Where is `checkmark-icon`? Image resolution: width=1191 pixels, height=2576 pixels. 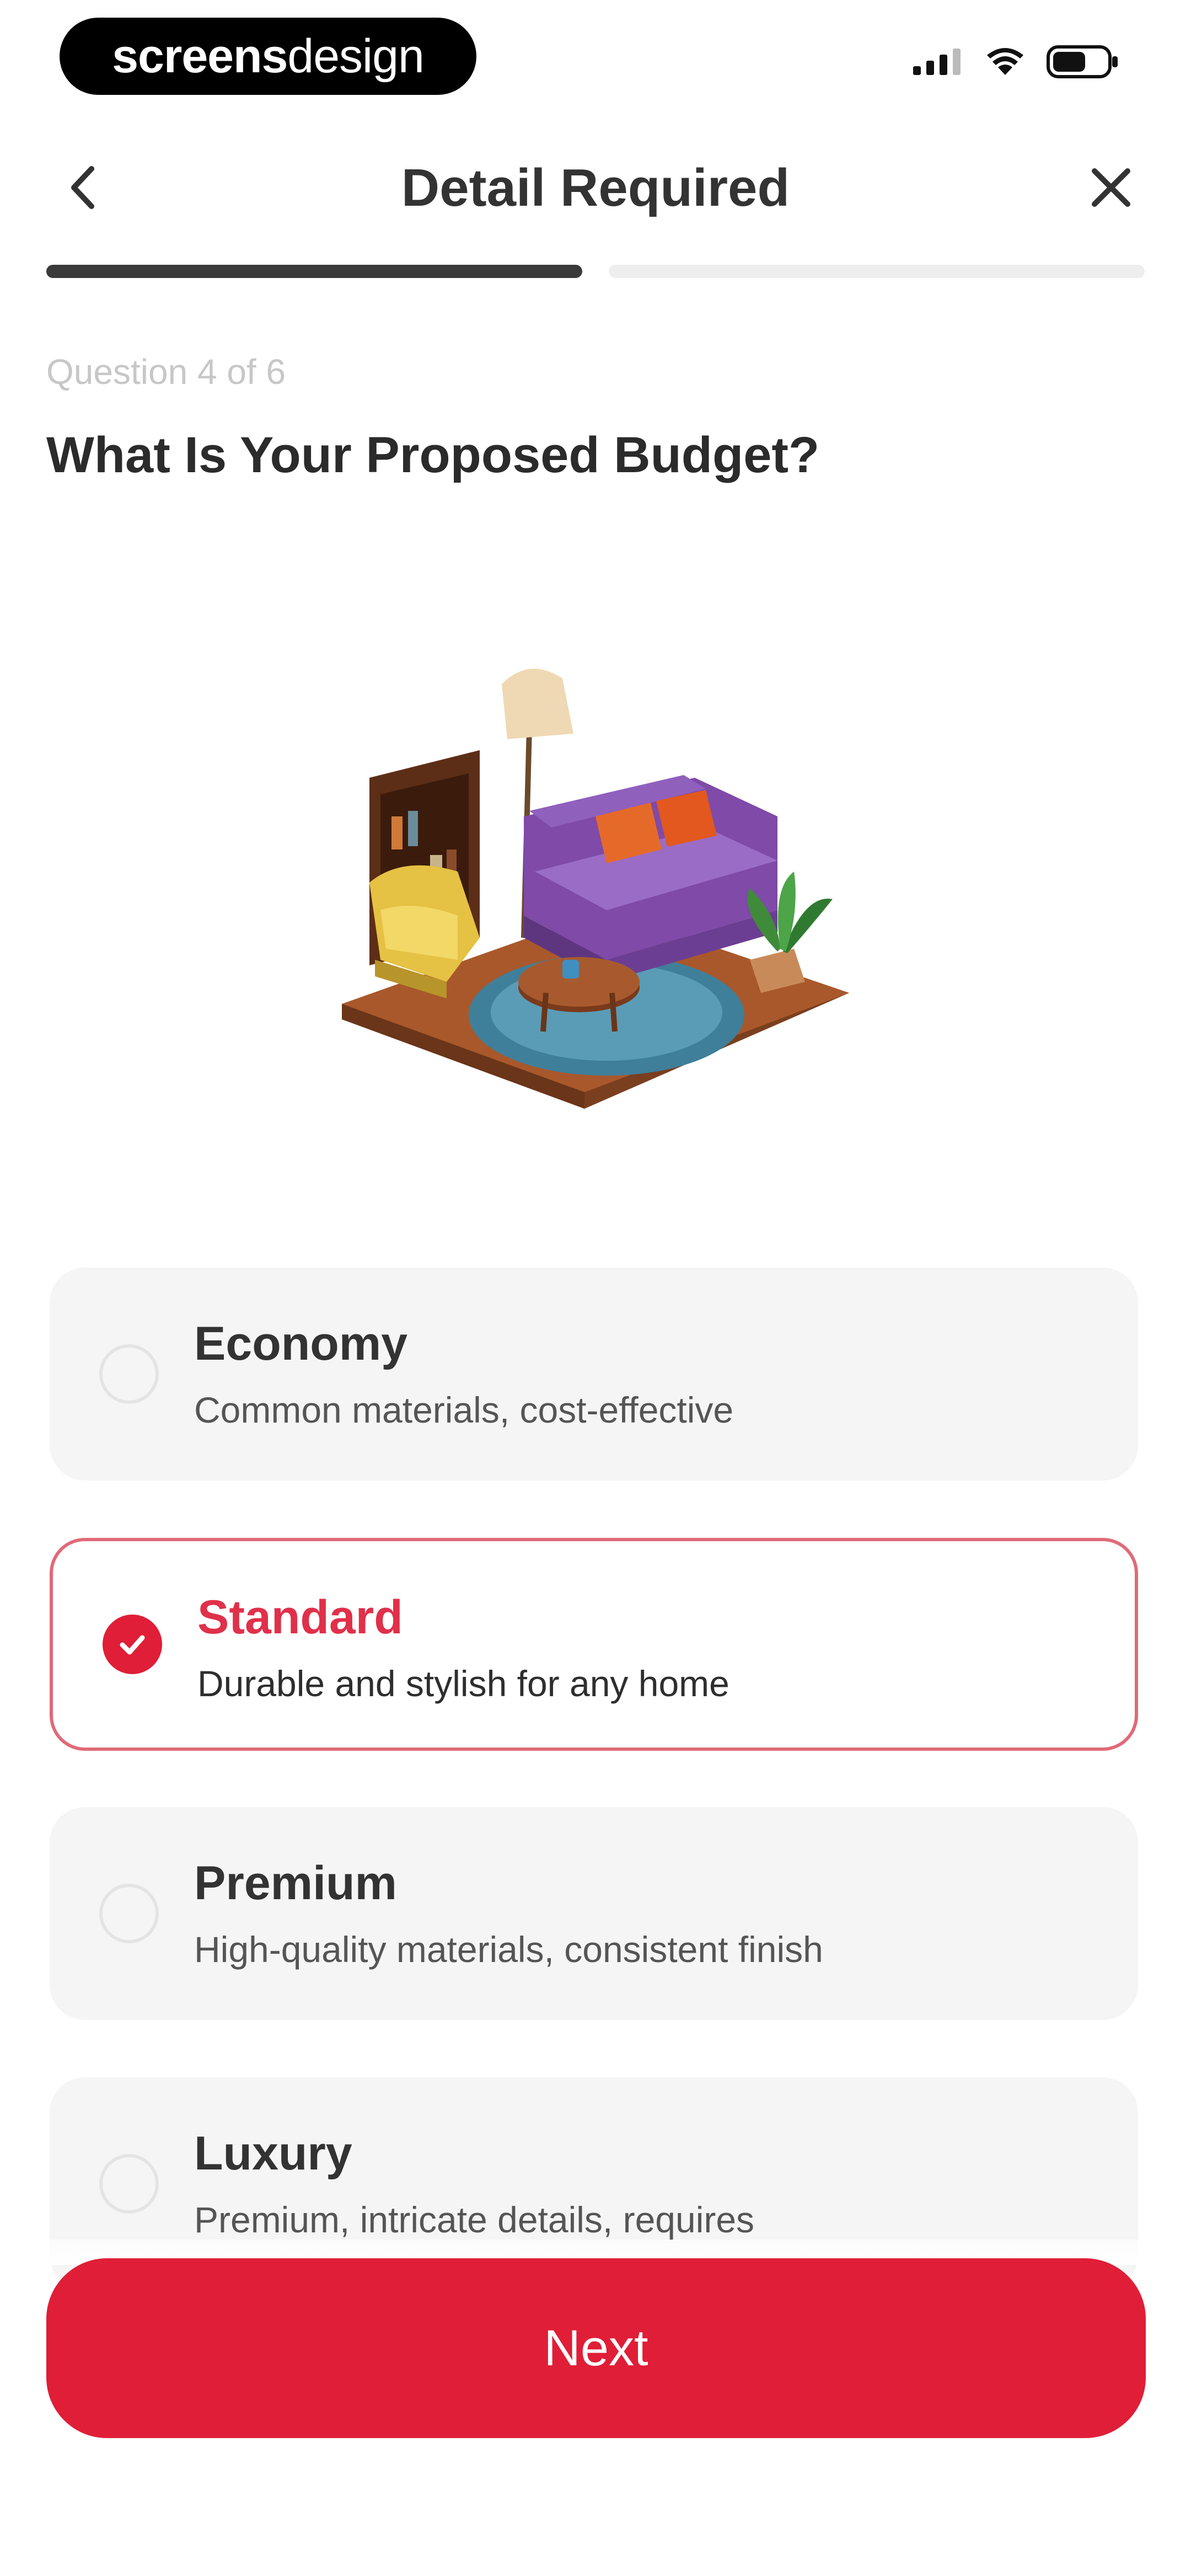
checkmark-icon is located at coordinates (132, 1645).